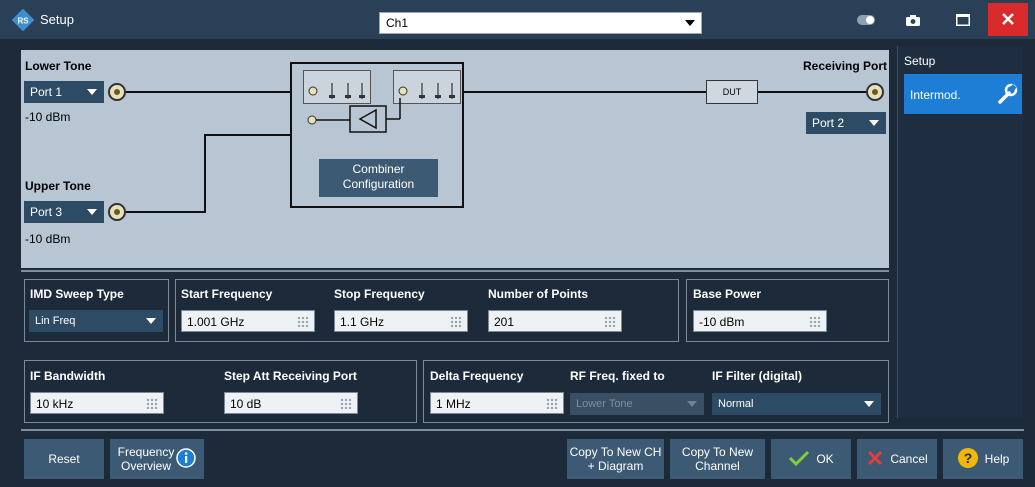 The image size is (1035, 487). Describe the element at coordinates (736, 404) in the screenshot. I see `if-filter-value: Normal` at that location.